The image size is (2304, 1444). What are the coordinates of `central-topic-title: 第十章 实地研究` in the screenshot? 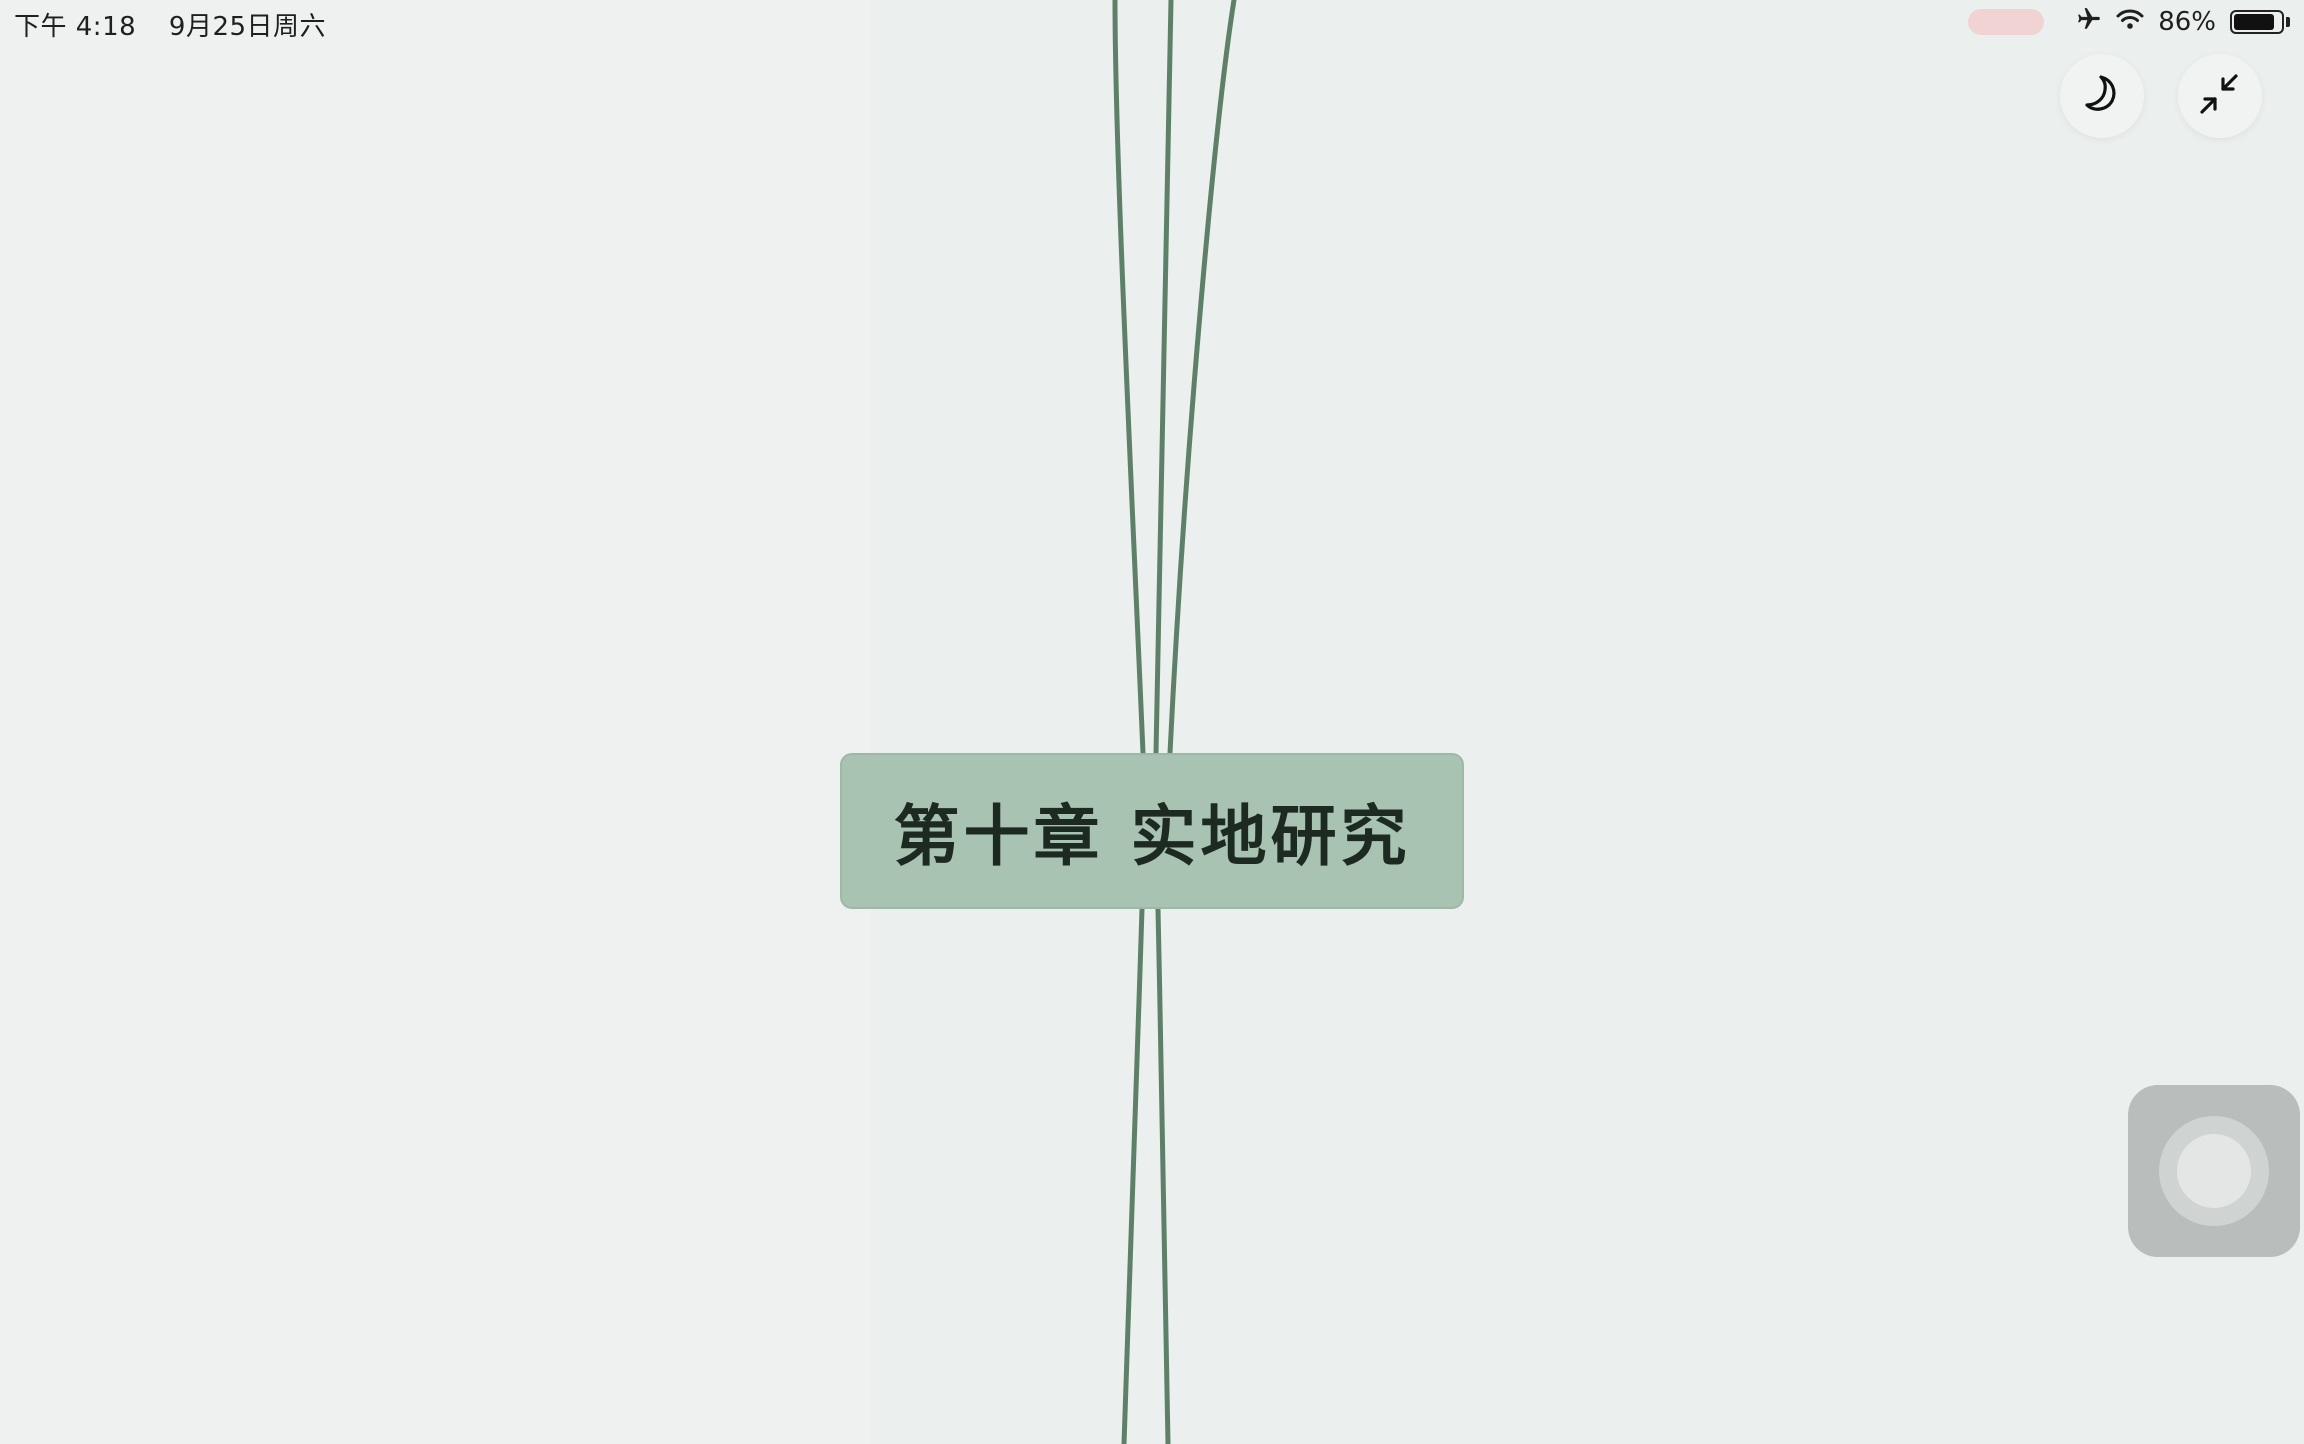 It's located at (1152, 836).